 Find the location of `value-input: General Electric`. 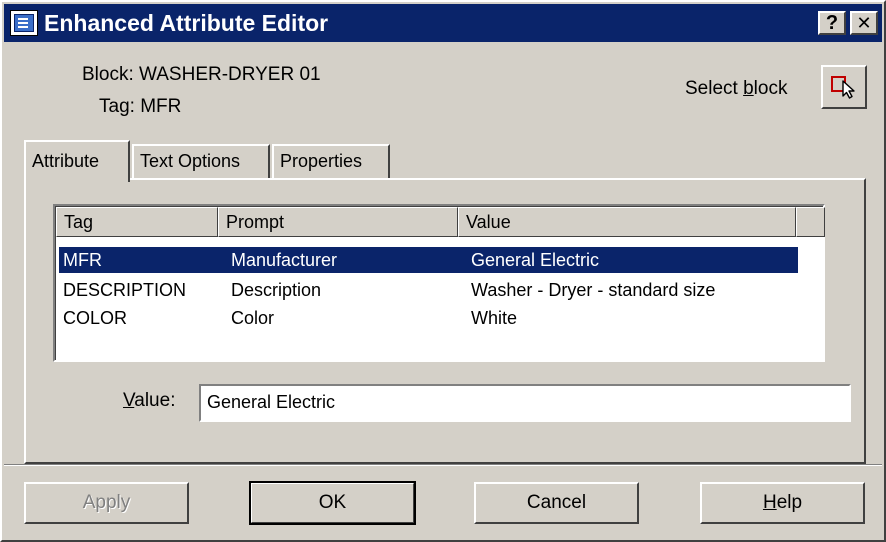

value-input: General Electric is located at coordinates (525, 403).